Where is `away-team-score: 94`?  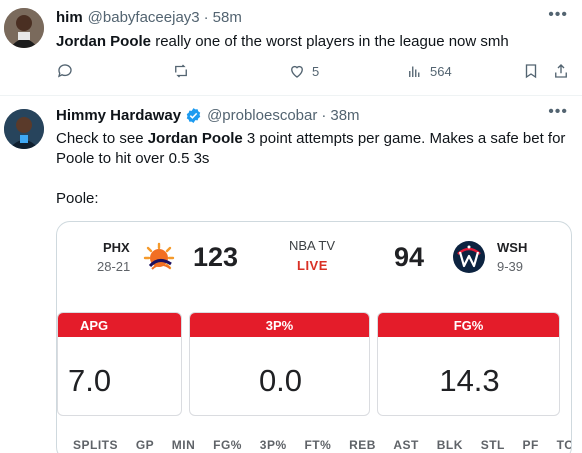 away-team-score: 94 is located at coordinates (409, 257).